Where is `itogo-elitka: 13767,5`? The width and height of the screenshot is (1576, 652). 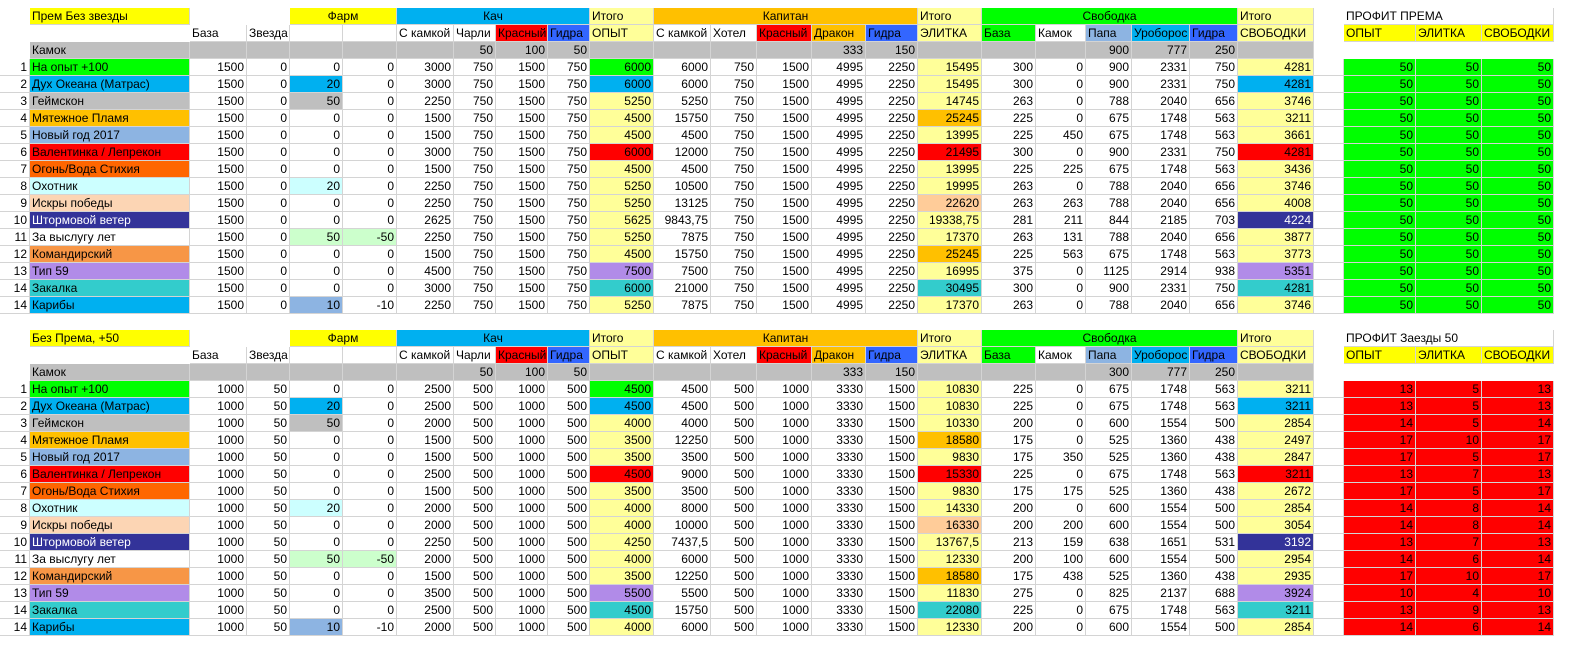 itogo-elitka: 13767,5 is located at coordinates (950, 542).